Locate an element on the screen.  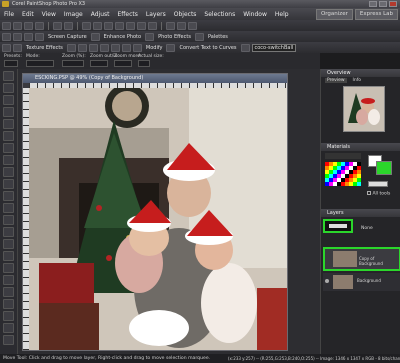
grid-icon is located at coordinates (170, 25).